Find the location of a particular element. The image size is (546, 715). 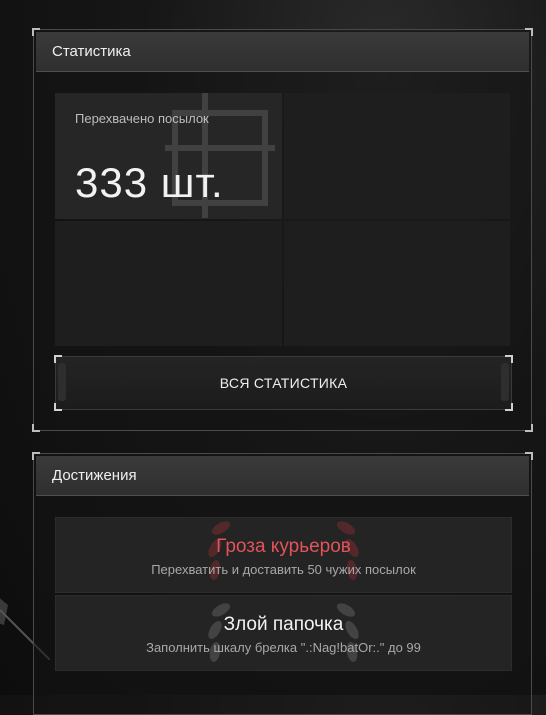

achievements-header: Достижения is located at coordinates (282, 476).